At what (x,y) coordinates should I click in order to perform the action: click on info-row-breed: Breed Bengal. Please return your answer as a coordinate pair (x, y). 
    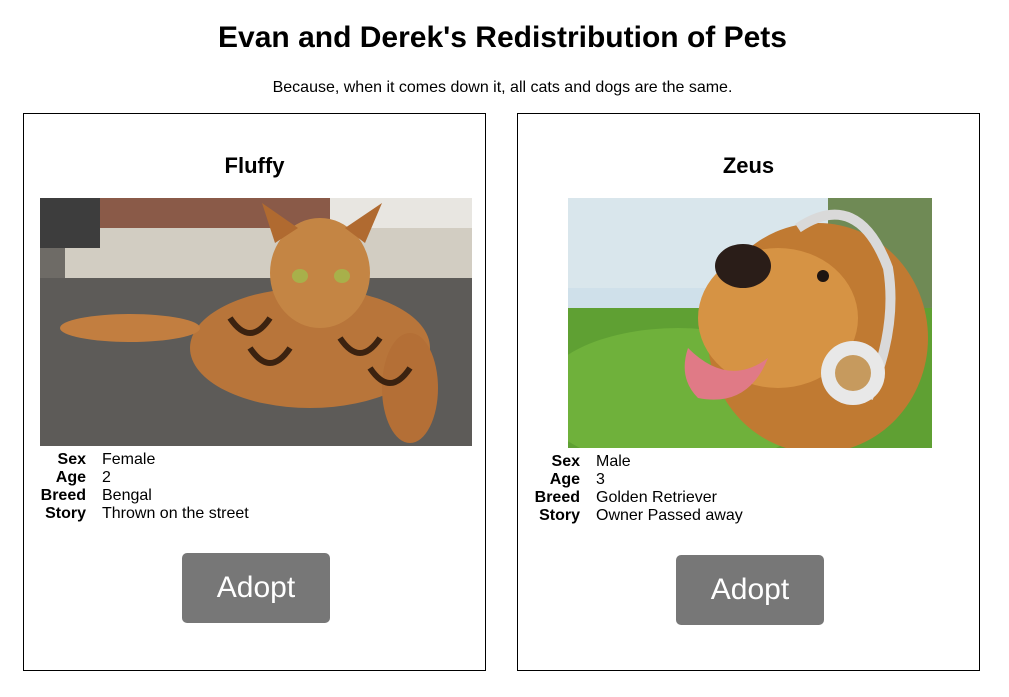
    Looking at the image, I should click on (254, 496).